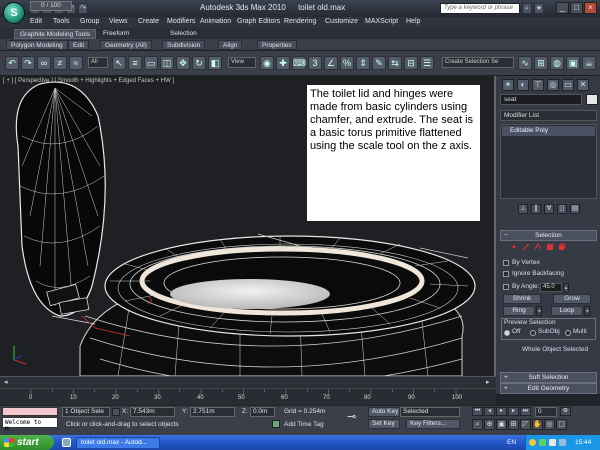 This screenshot has height=450, width=600. What do you see at coordinates (490, 382) in the screenshot?
I see `slider-right-arrow-icon: ▸` at bounding box center [490, 382].